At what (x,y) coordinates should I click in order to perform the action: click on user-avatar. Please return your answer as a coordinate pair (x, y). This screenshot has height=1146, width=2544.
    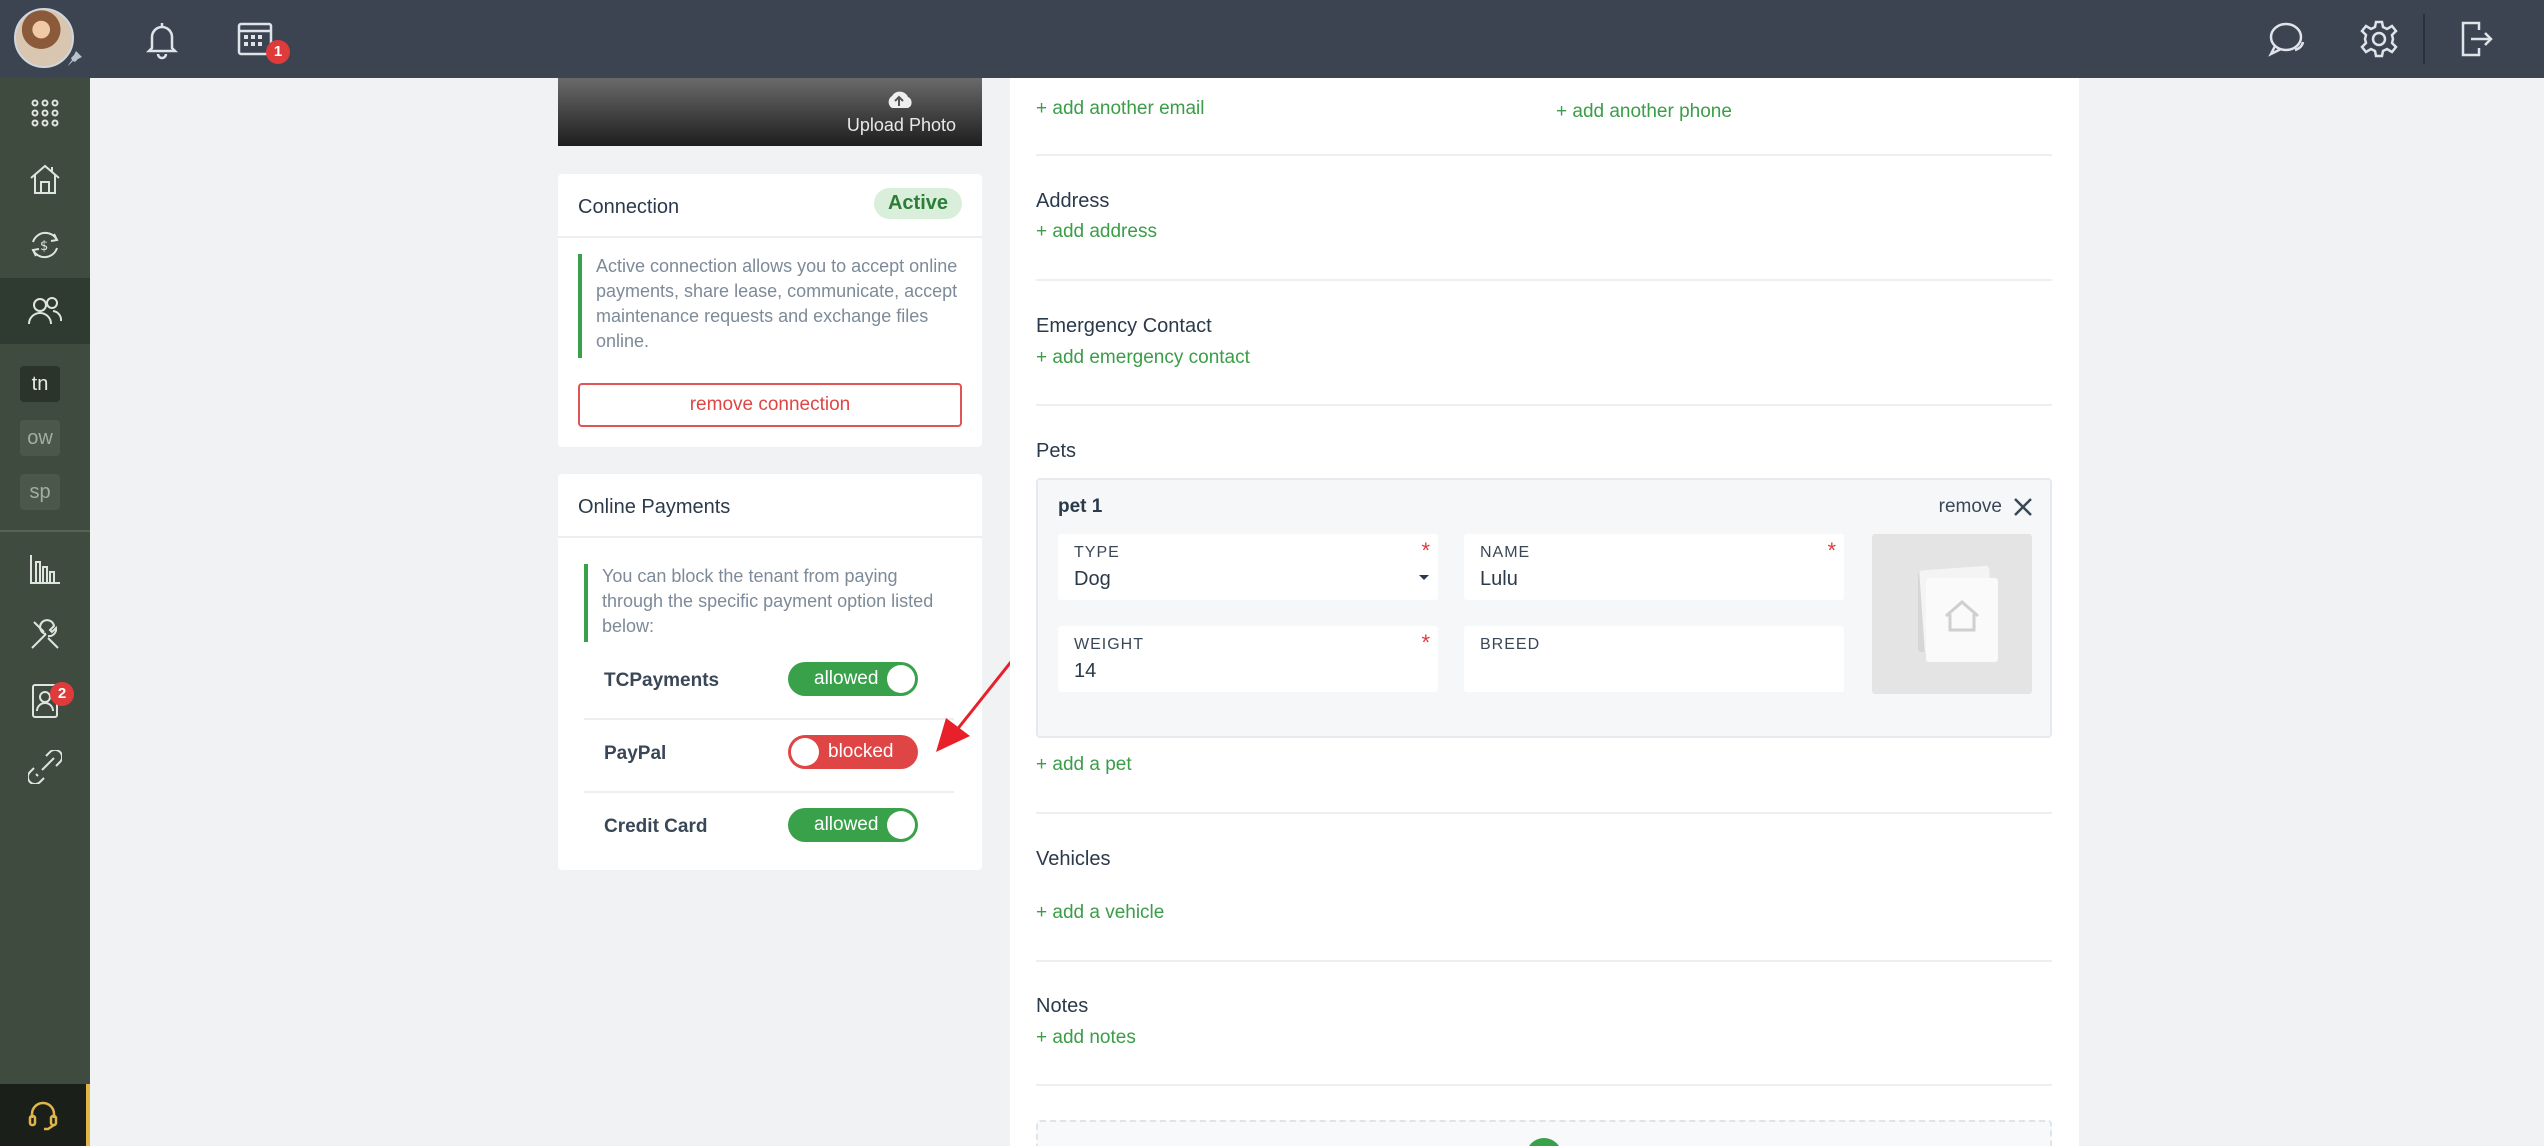
    Looking at the image, I should click on (44, 38).